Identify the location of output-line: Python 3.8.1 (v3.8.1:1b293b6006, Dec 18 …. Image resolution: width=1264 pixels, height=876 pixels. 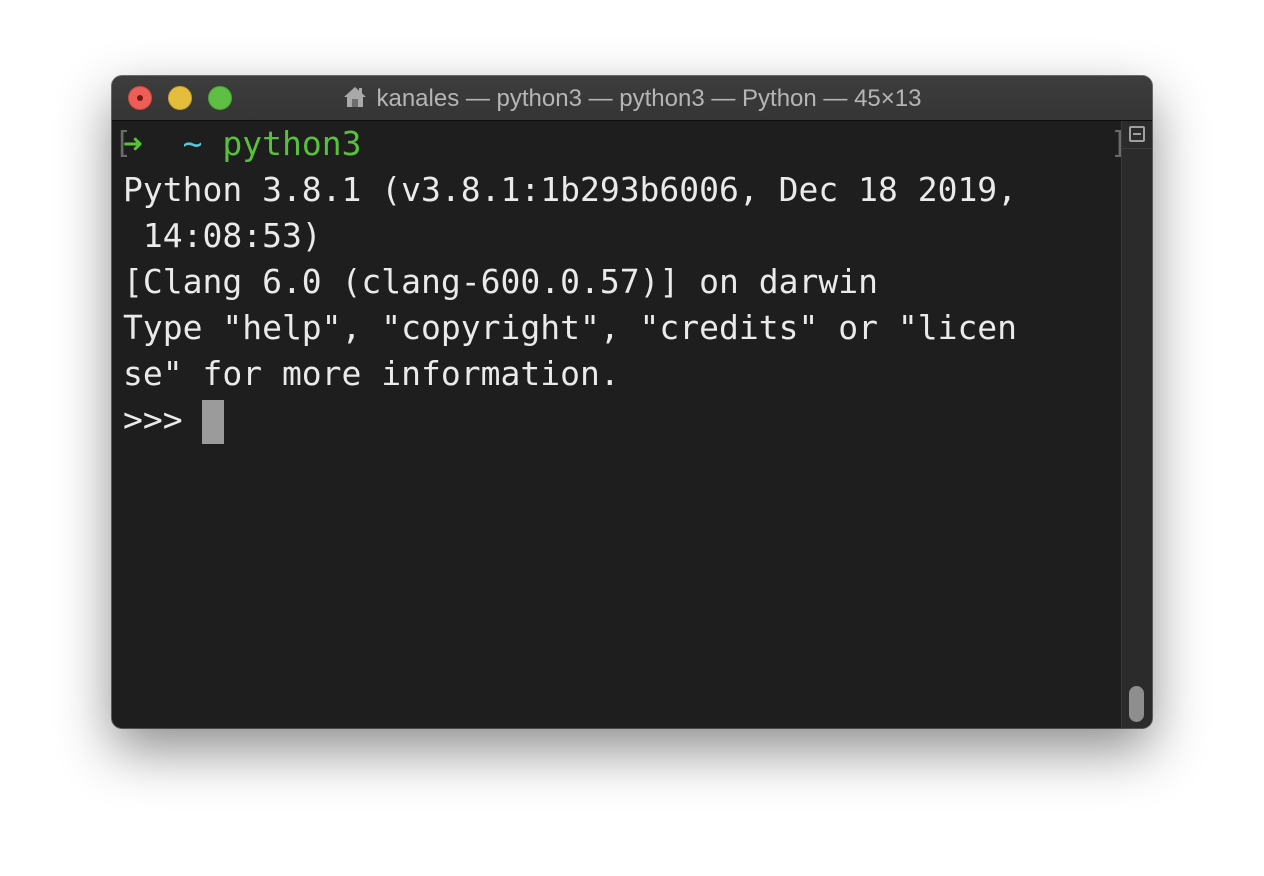
(570, 189).